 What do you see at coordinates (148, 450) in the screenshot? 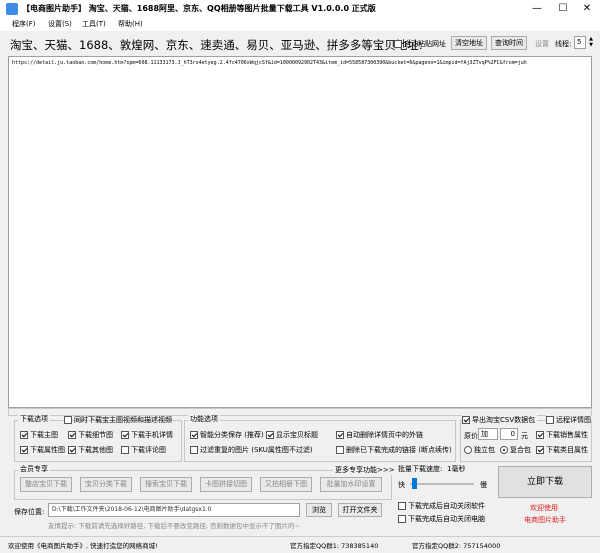
I see `download-review-image-label: 下载评论图` at bounding box center [148, 450].